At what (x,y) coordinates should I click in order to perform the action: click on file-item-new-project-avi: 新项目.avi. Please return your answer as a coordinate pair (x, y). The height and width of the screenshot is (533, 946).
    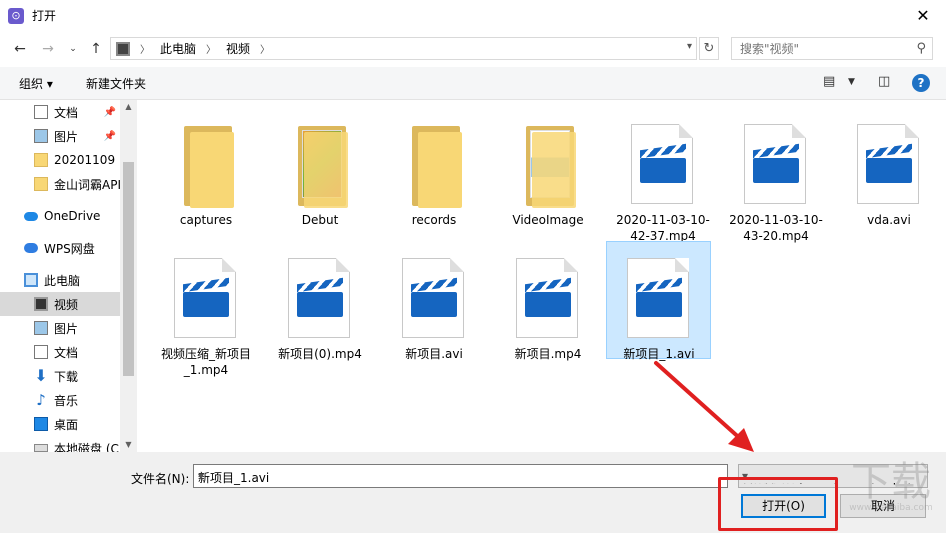
    Looking at the image, I should click on (434, 301).